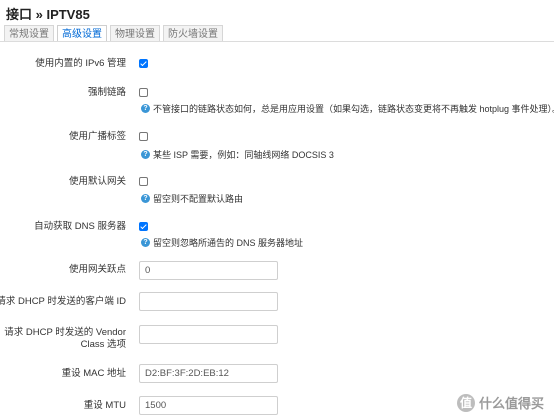  Describe the element at coordinates (143, 181) in the screenshot. I see `default-gateway-checkbox` at that location.